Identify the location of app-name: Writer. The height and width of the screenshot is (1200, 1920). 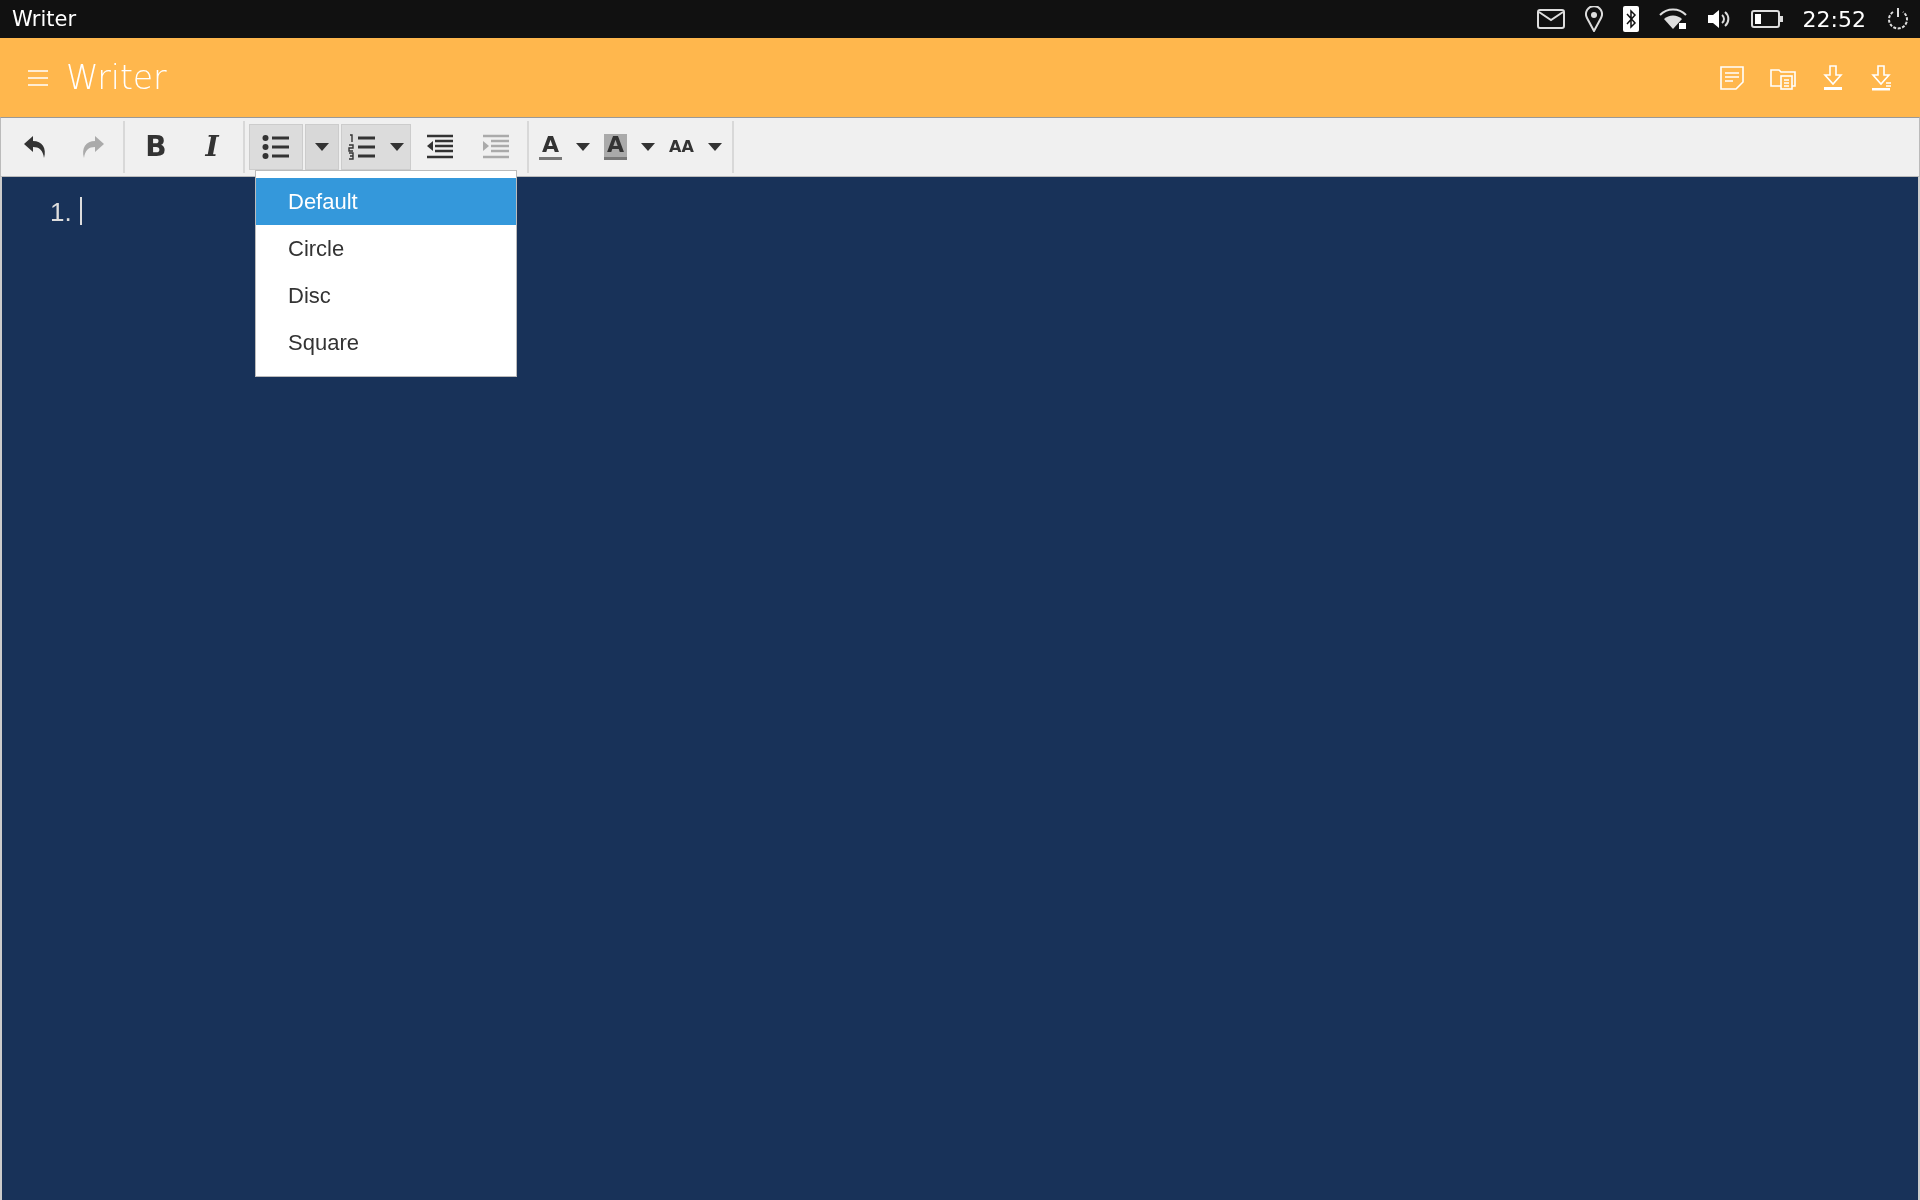
(45, 19).